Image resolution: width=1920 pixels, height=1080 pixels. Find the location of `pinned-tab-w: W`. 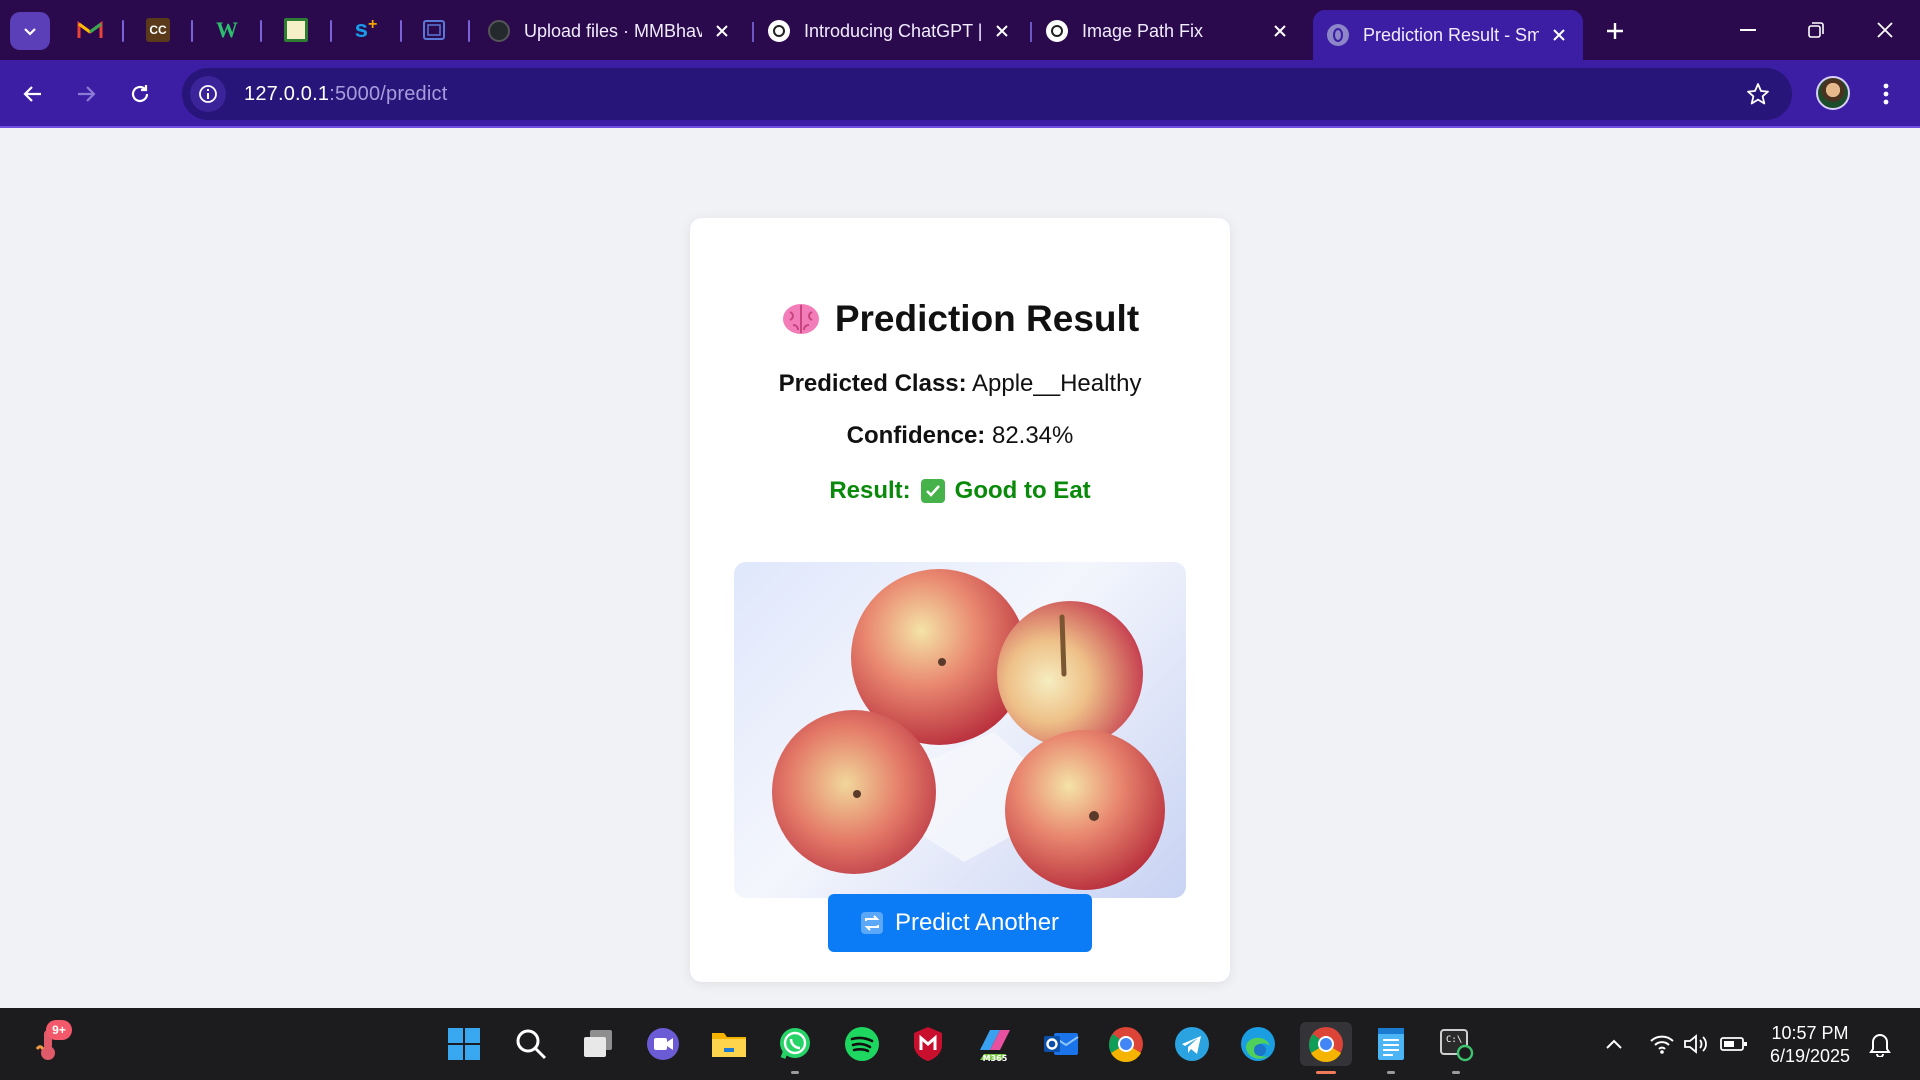

pinned-tab-w: W is located at coordinates (227, 30).